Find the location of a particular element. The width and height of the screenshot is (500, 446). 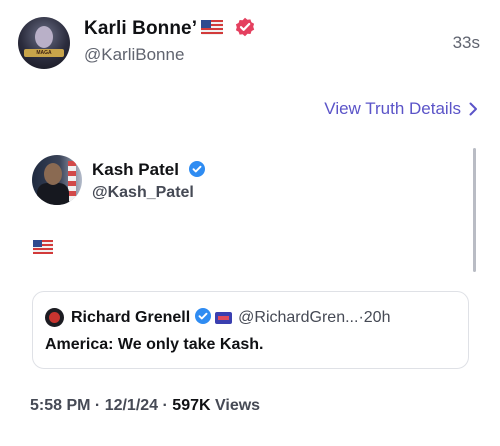

embedded-author-name-row: Kash Patel is located at coordinates (148, 170).